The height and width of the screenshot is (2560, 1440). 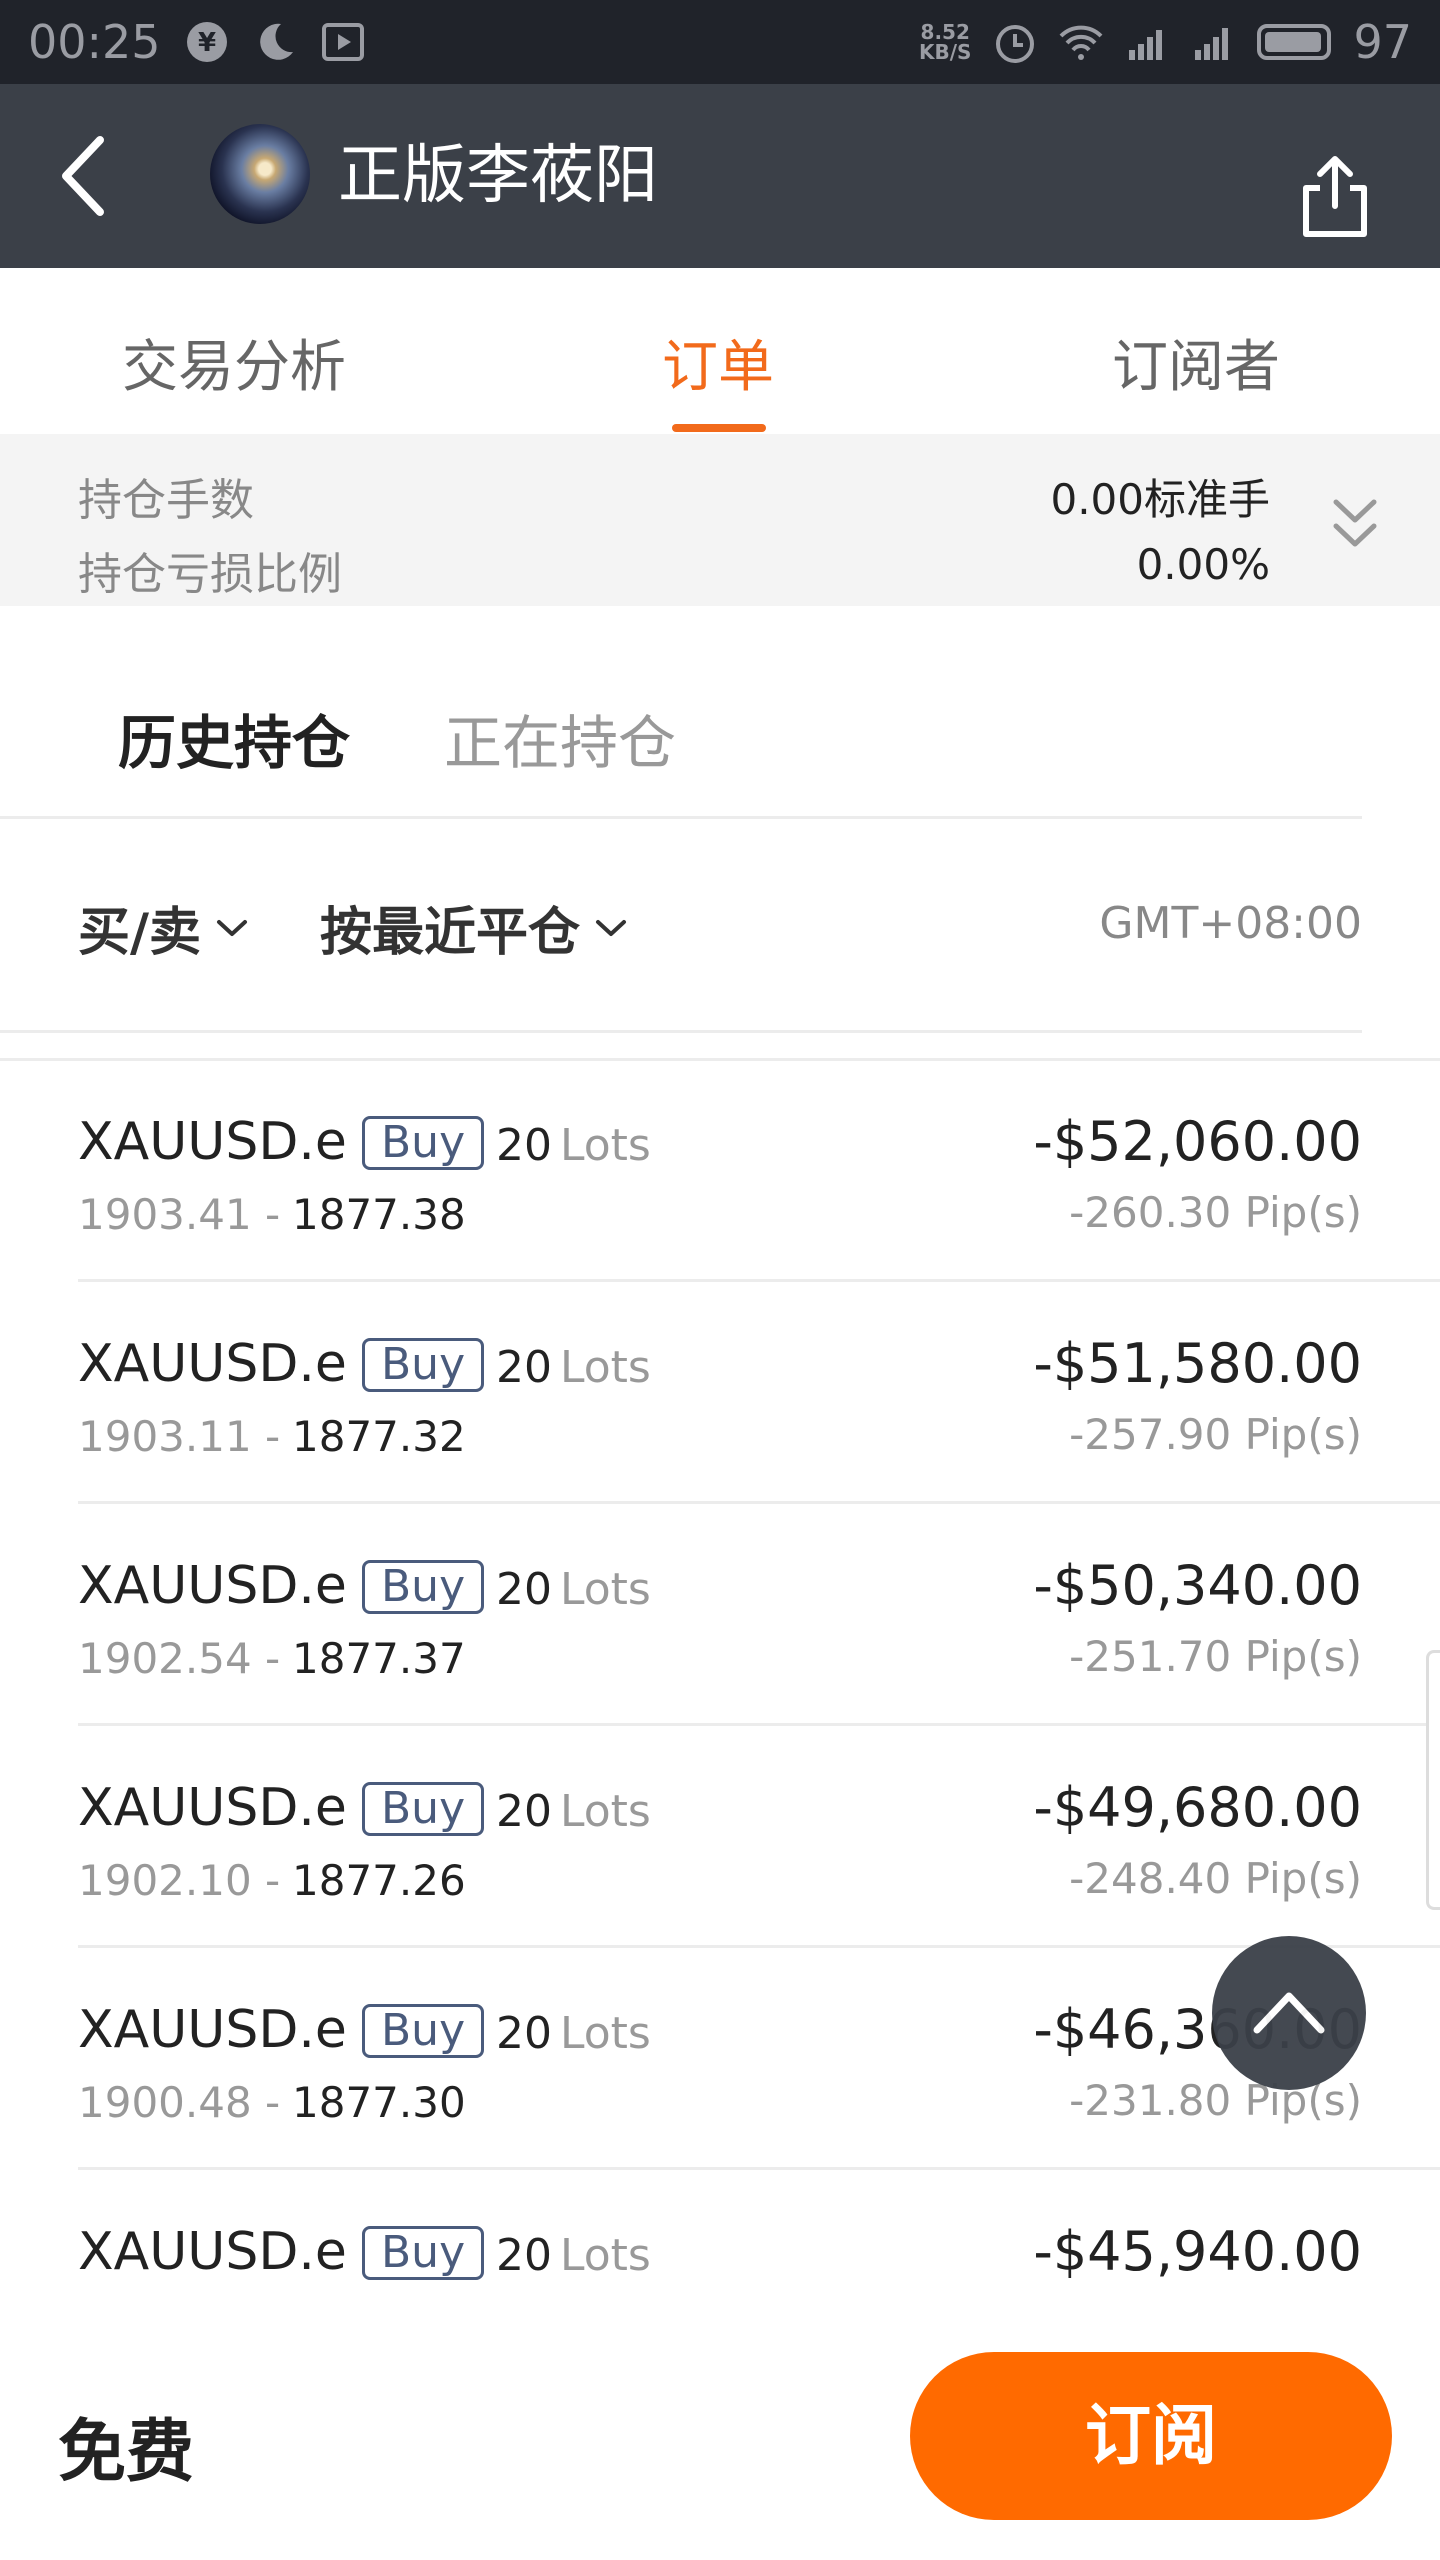 I want to click on status-bar: 00:25 ¥ 8.52 KB/S 97, so click(x=720, y=42).